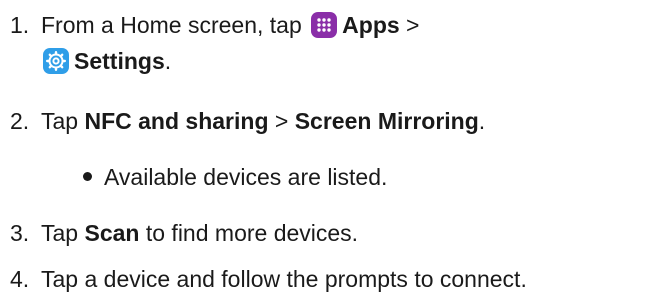 The image size is (670, 300). Describe the element at coordinates (175, 25) in the screenshot. I see `step-text: From a Home screen, tap` at that location.